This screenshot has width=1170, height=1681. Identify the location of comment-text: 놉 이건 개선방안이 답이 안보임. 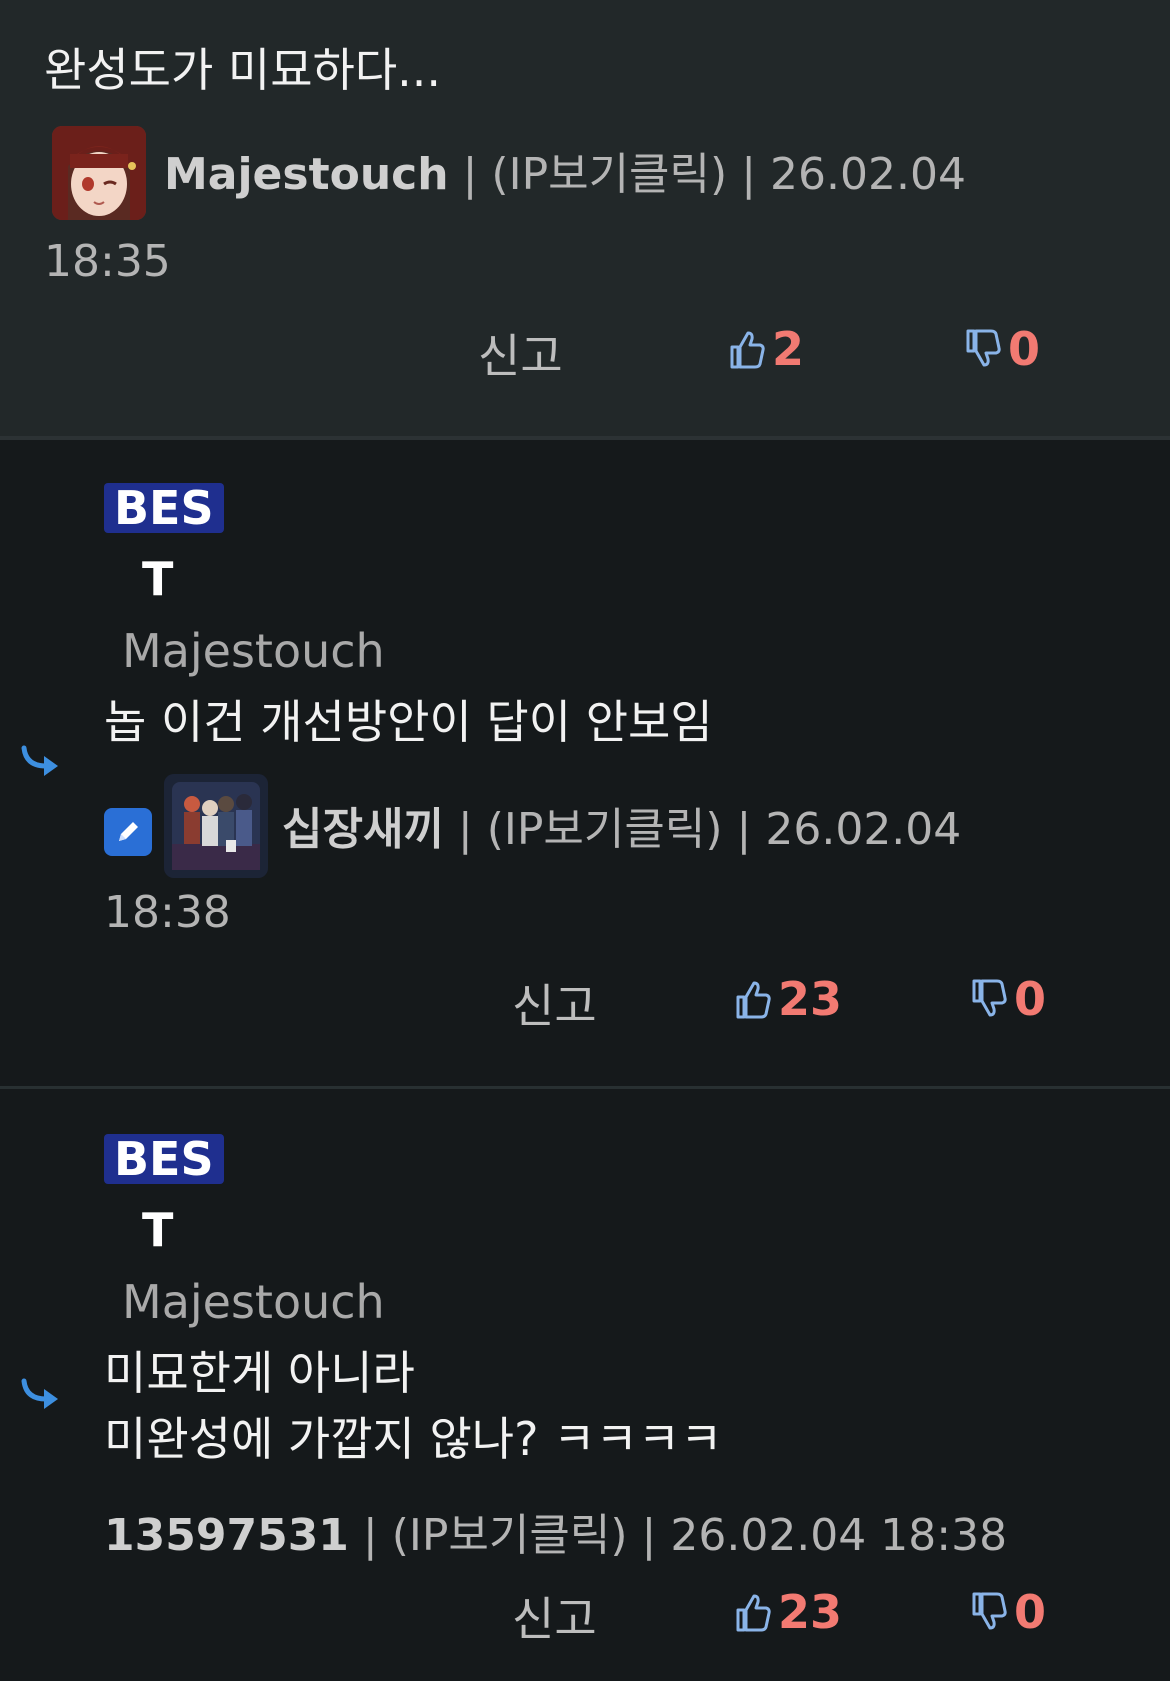
(408, 722).